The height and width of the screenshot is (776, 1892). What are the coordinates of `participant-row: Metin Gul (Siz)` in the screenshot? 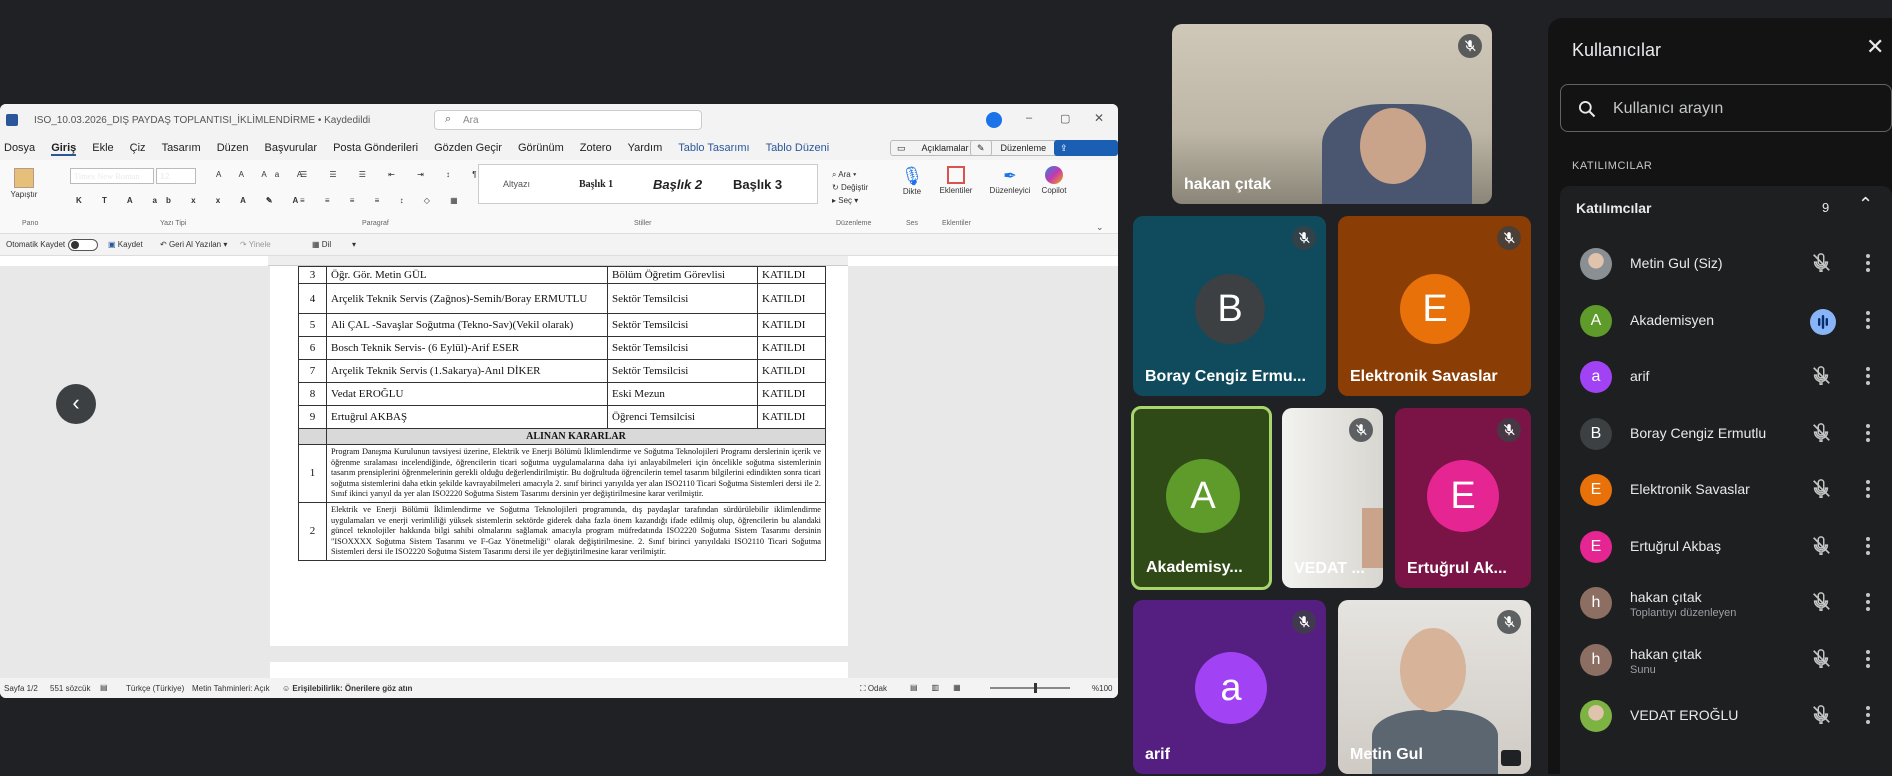 It's located at (1720, 264).